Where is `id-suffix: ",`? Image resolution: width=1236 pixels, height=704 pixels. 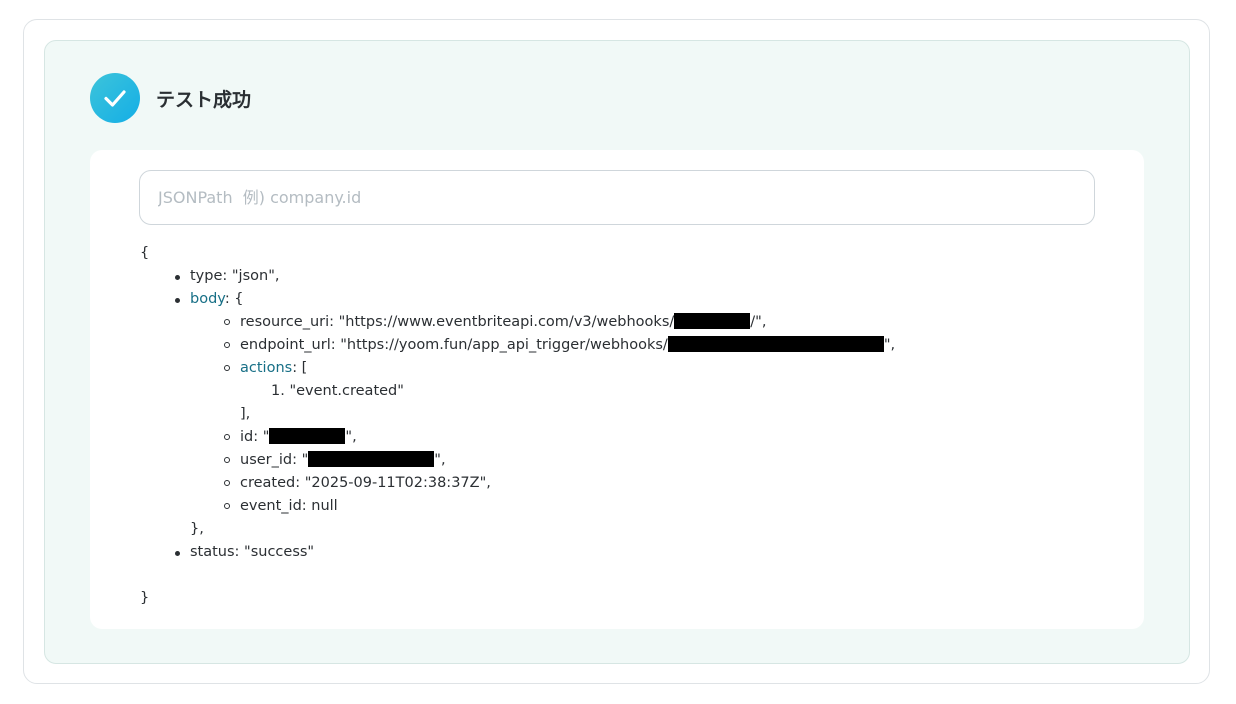 id-suffix: ", is located at coordinates (351, 437).